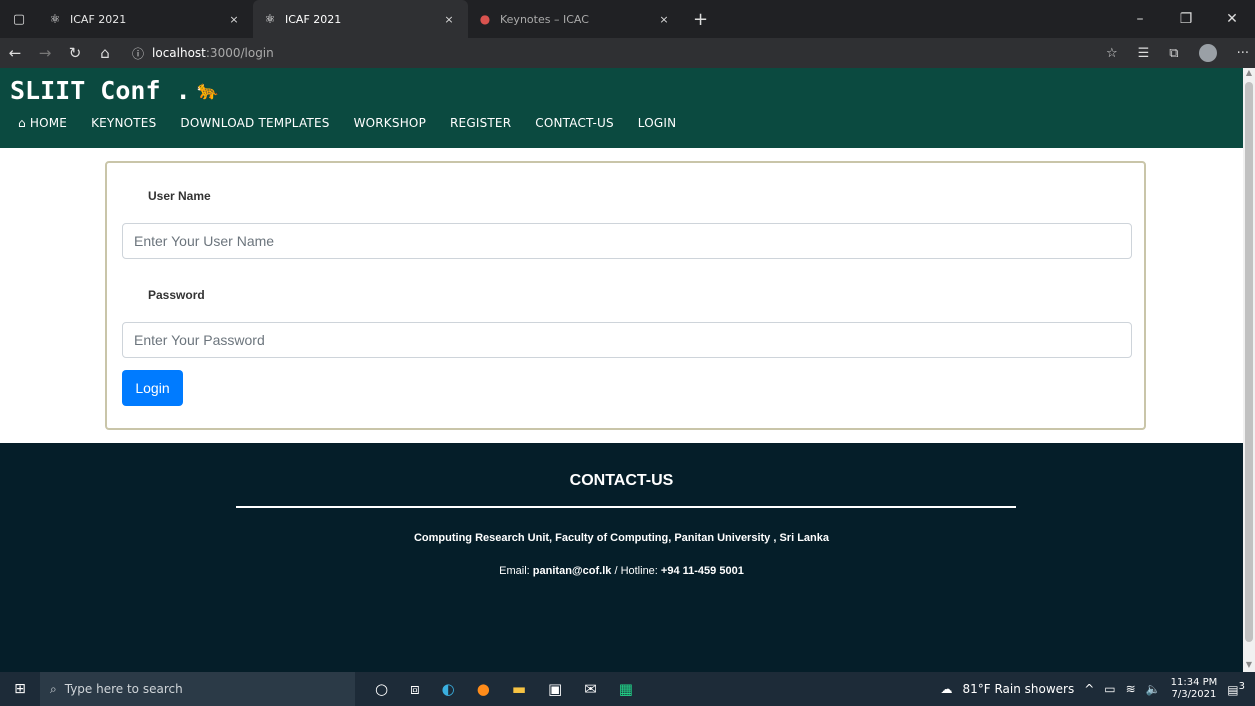 The width and height of the screenshot is (1255, 706). I want to click on tab-actions-icon: ▢, so click(19, 19).